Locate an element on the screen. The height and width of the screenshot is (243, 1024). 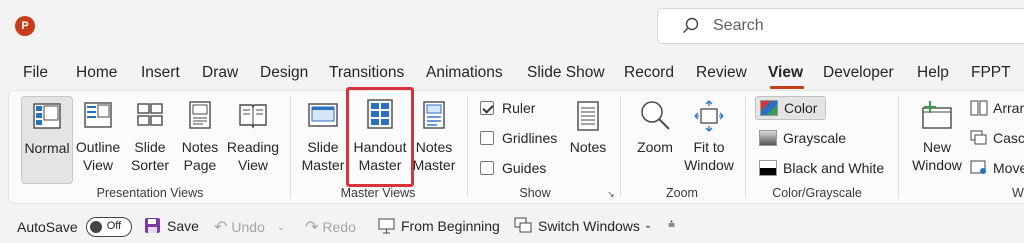
outline-view-label-1: Outline is located at coordinates (98, 147).